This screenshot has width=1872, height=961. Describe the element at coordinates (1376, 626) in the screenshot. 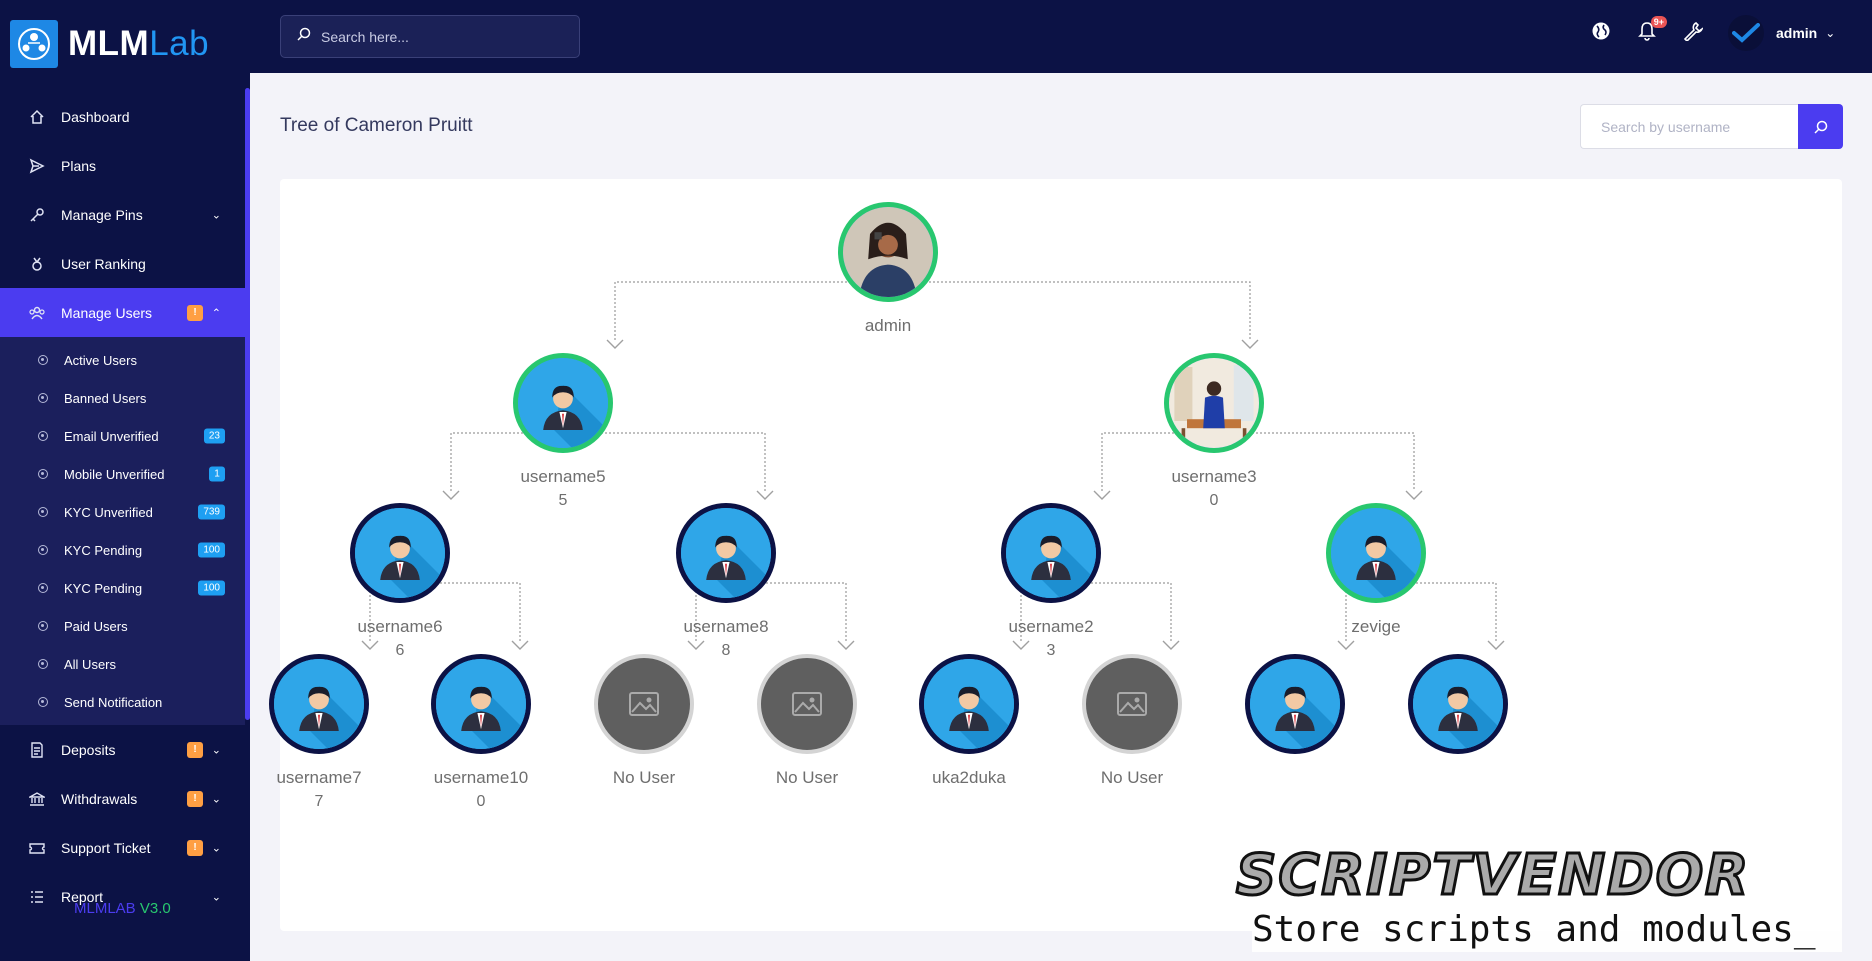

I see `node-username: zevige` at that location.